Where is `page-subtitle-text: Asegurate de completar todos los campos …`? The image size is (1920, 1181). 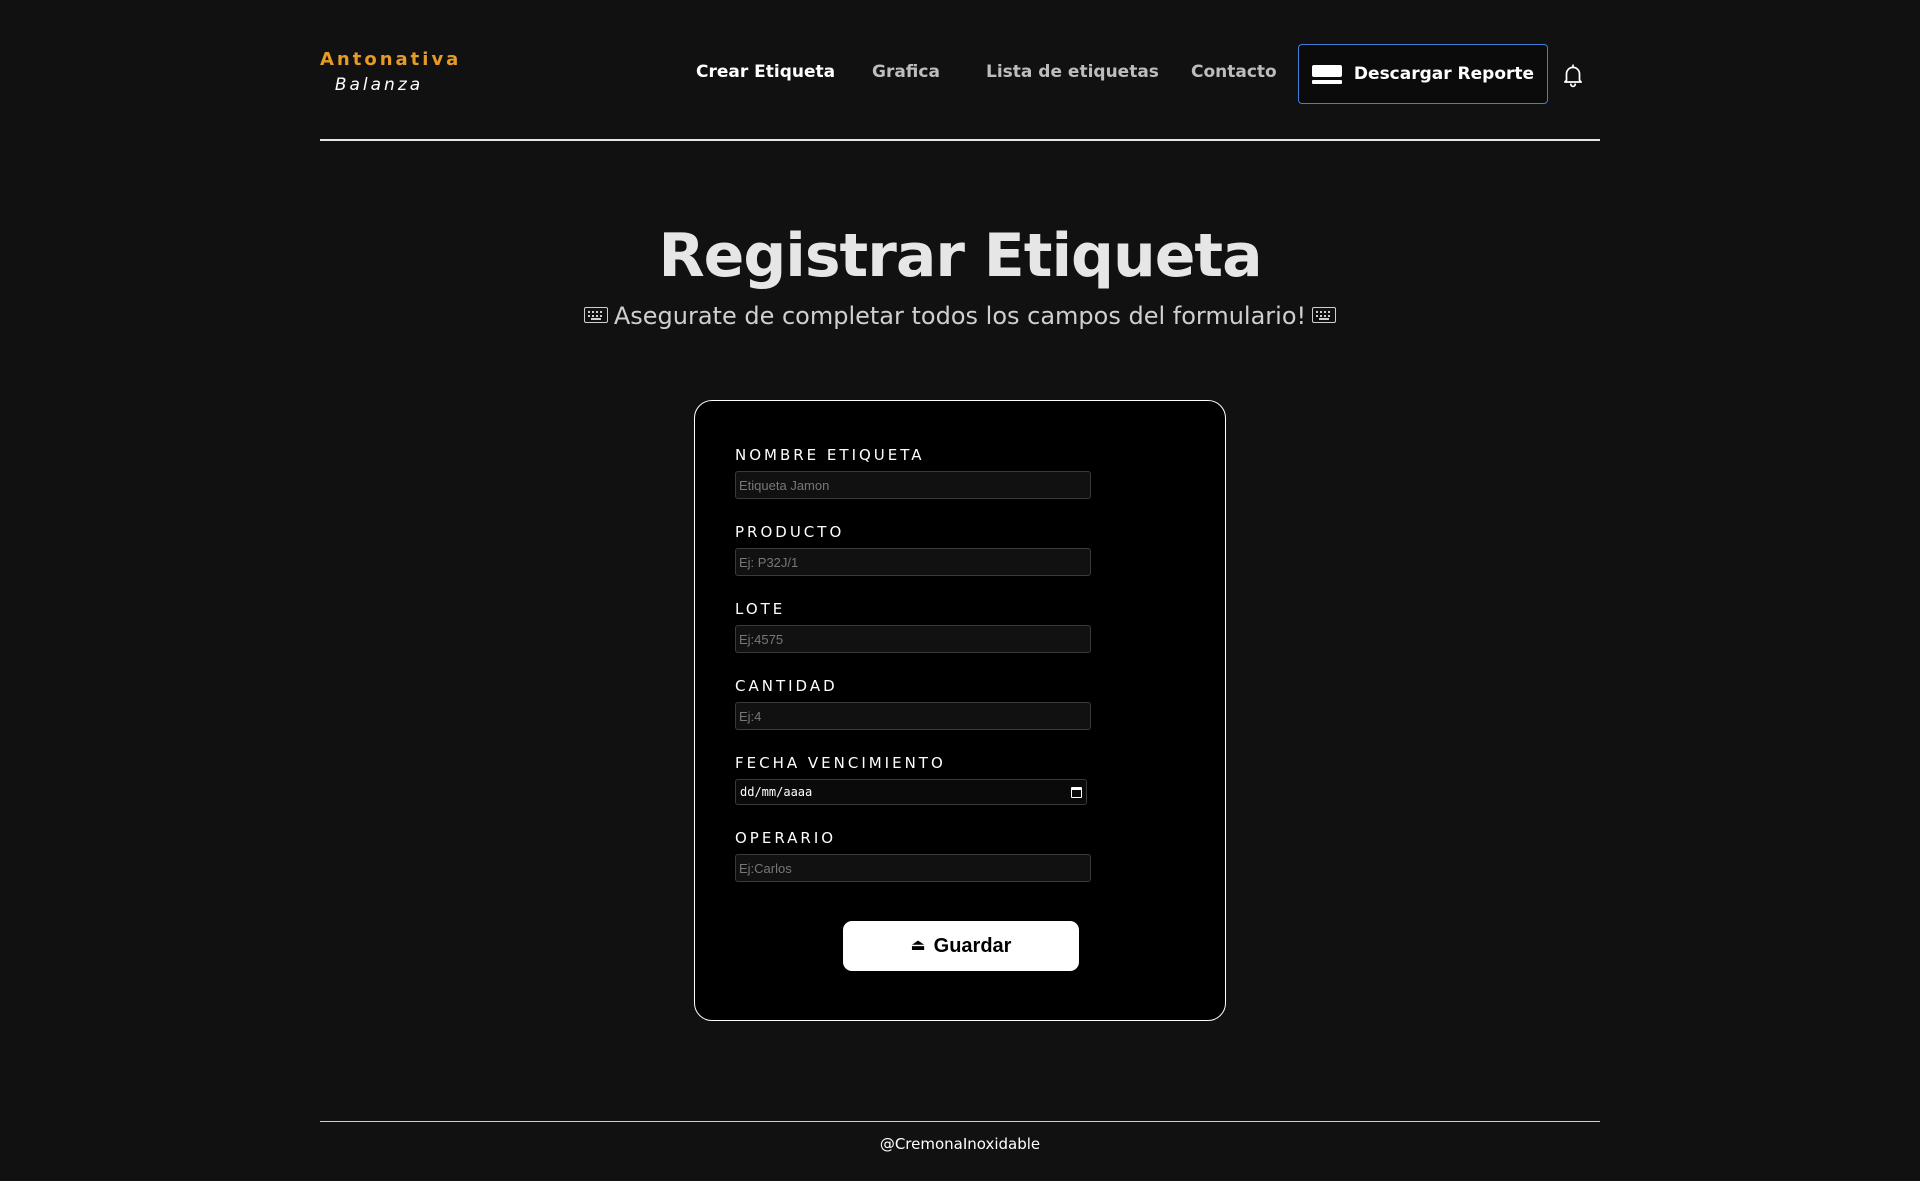 page-subtitle-text: Asegurate de completar todos los campos … is located at coordinates (960, 316).